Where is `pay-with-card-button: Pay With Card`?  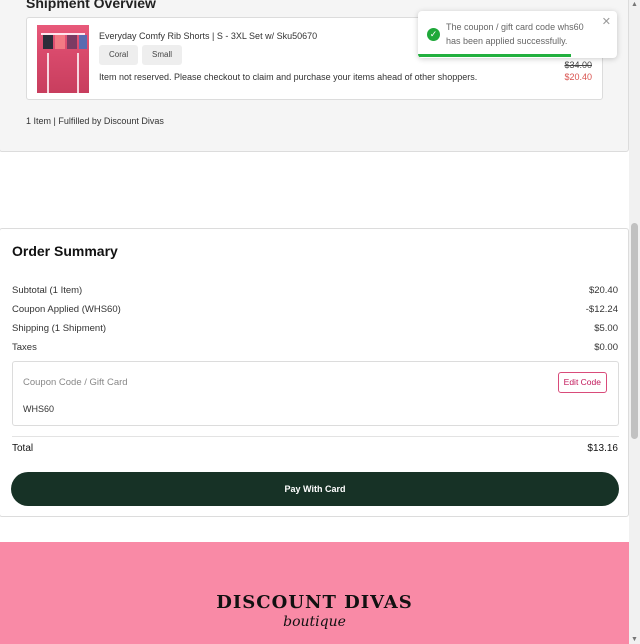
pay-with-card-button: Pay With Card is located at coordinates (315, 489).